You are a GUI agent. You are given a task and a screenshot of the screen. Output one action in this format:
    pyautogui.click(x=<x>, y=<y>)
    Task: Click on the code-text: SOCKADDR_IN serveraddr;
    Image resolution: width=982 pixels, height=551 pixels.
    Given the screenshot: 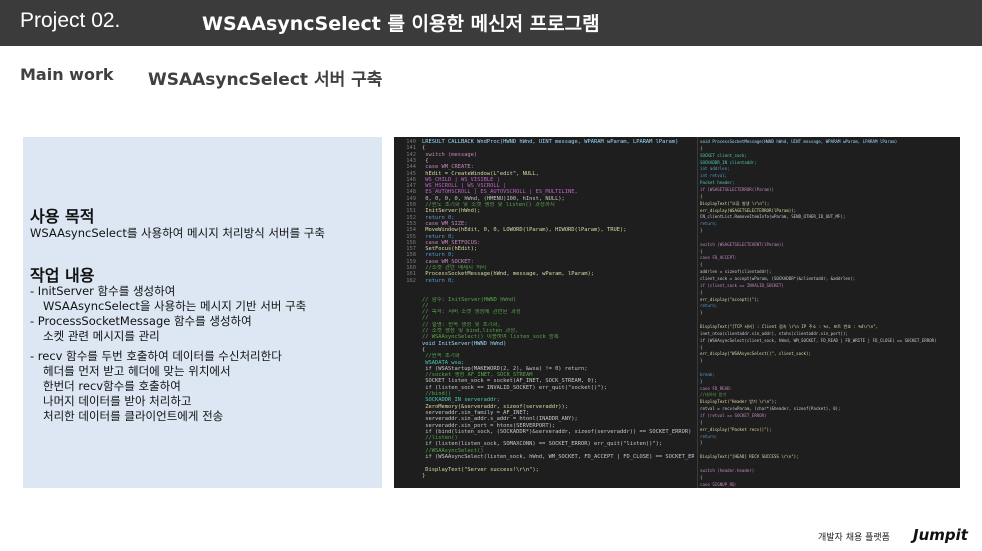 What is the action you would take?
    pyautogui.click(x=461, y=400)
    